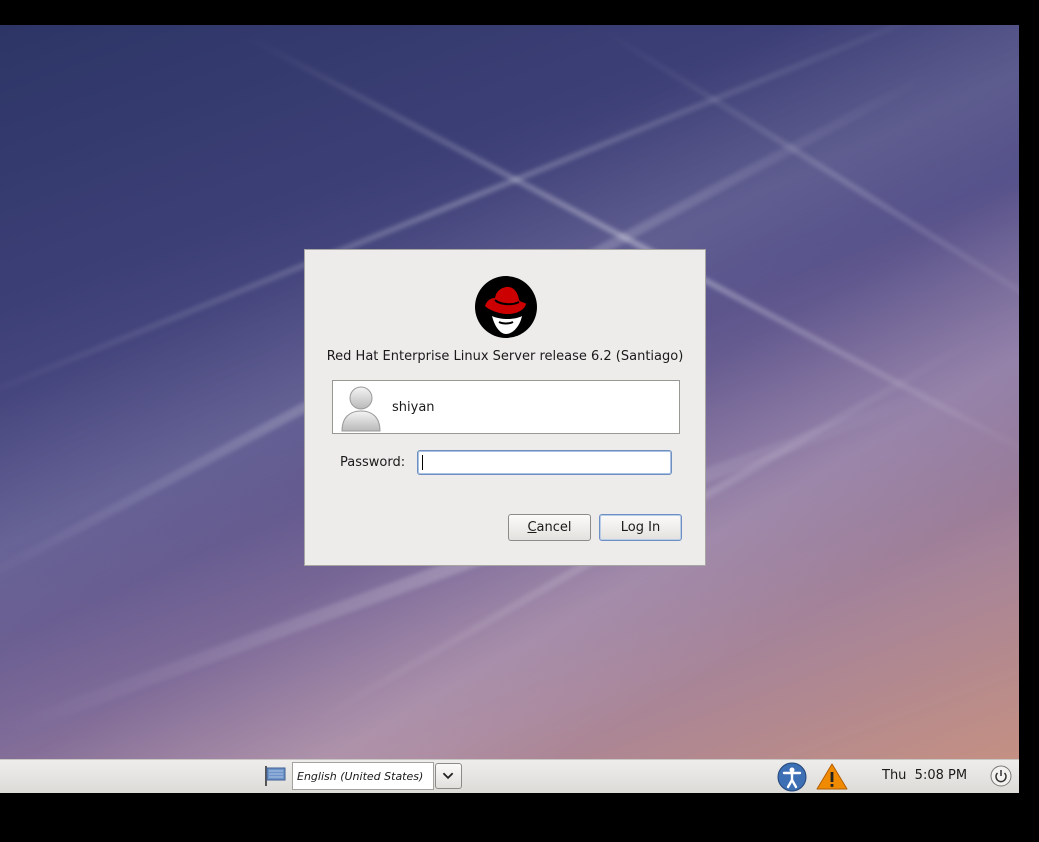 The width and height of the screenshot is (1039, 842). Describe the element at coordinates (509, 776) in the screenshot. I see `bottom-panel: English (United States) Thu 5:08 PM` at that location.